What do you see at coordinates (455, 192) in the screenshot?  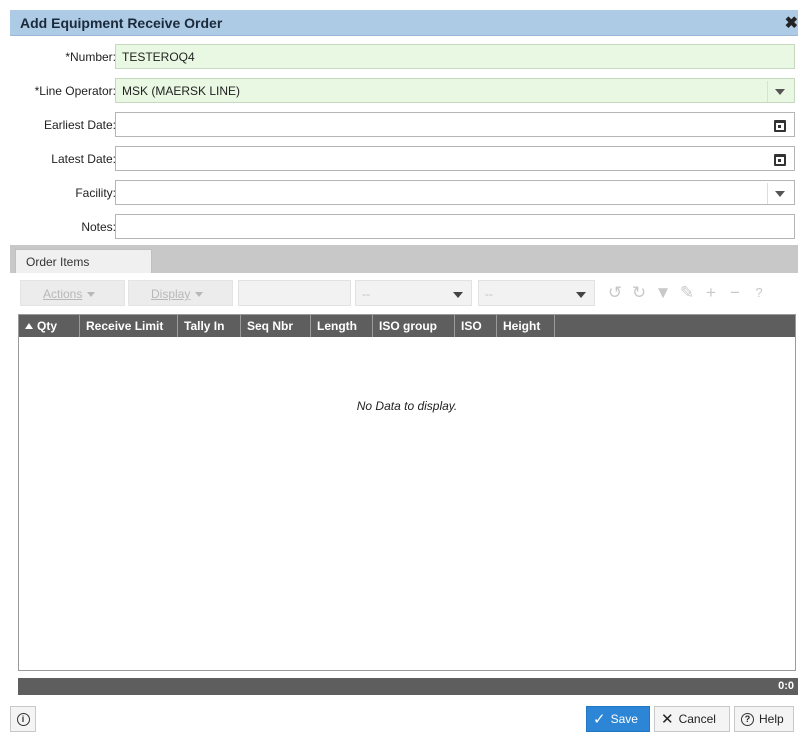 I see `facility-select` at bounding box center [455, 192].